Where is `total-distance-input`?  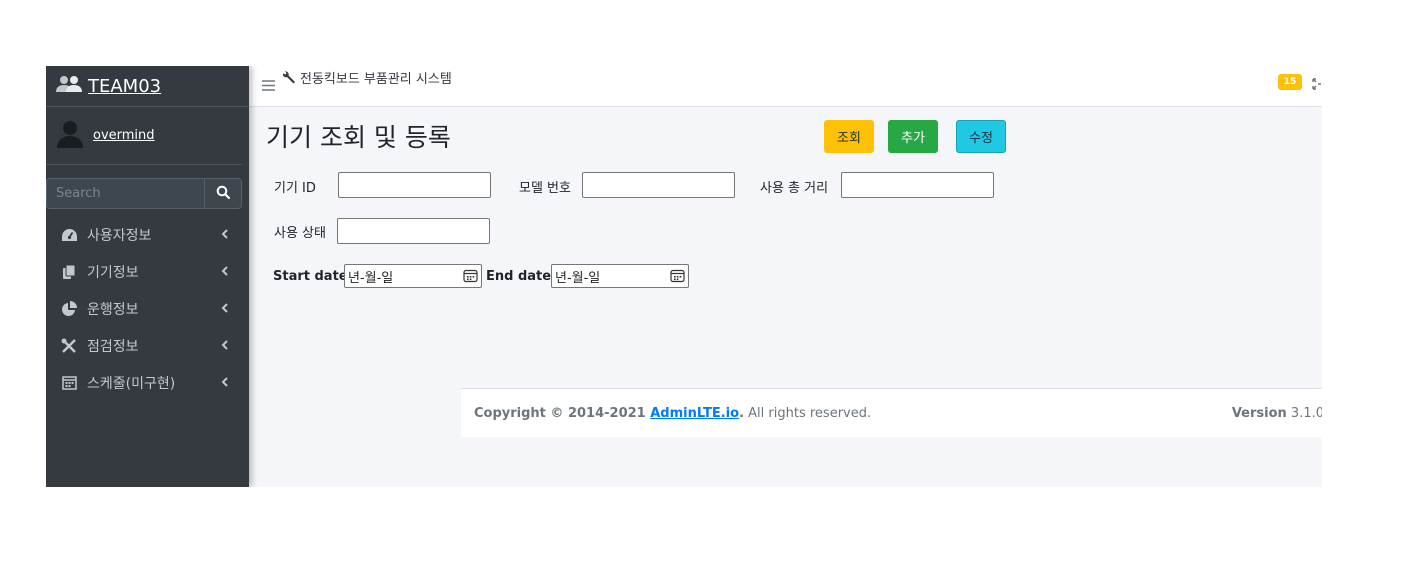 total-distance-input is located at coordinates (917, 185).